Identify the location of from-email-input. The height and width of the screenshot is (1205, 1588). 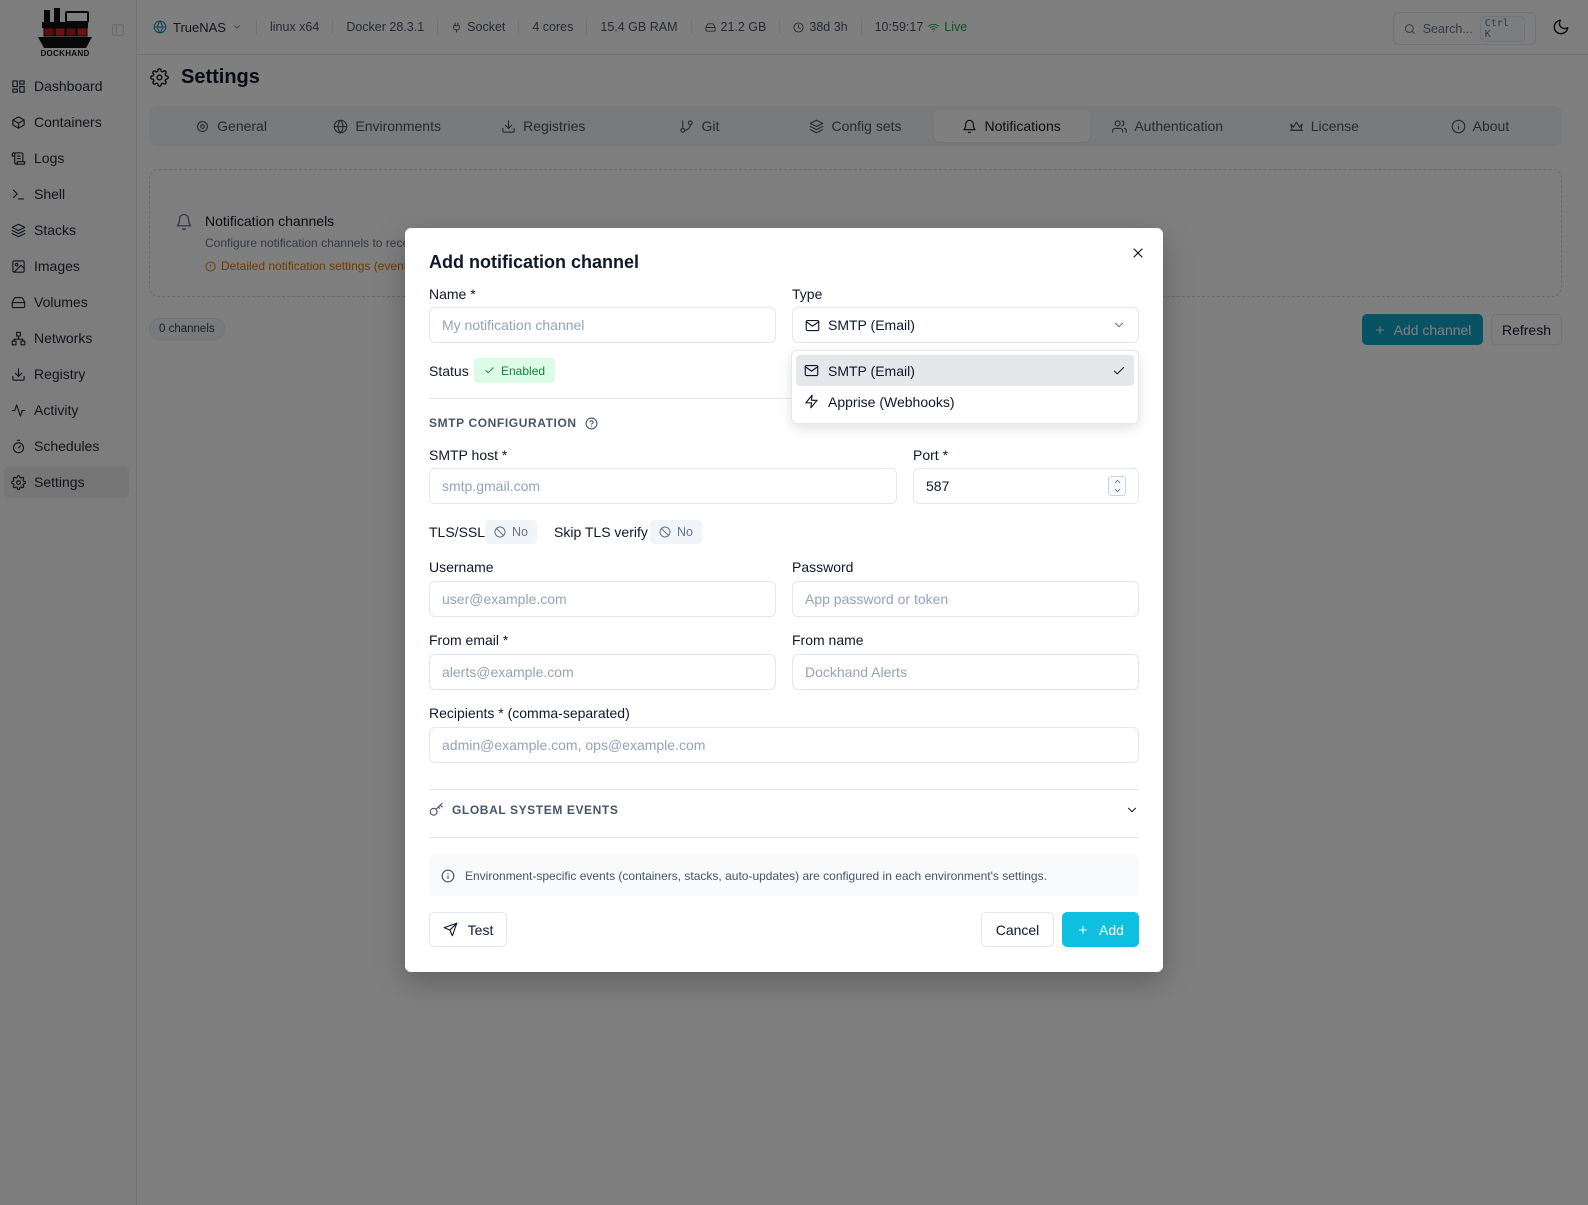
(602, 672).